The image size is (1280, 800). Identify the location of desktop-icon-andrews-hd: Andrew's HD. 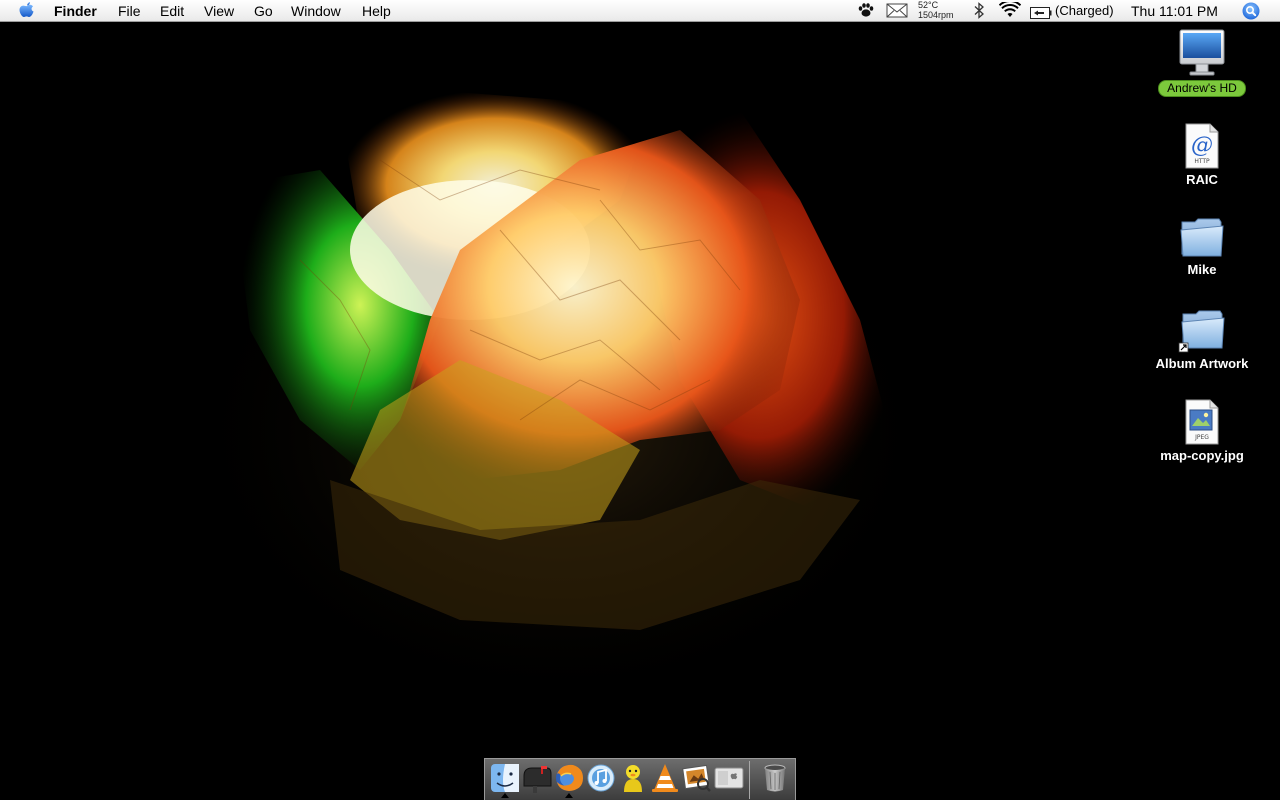
(1202, 62).